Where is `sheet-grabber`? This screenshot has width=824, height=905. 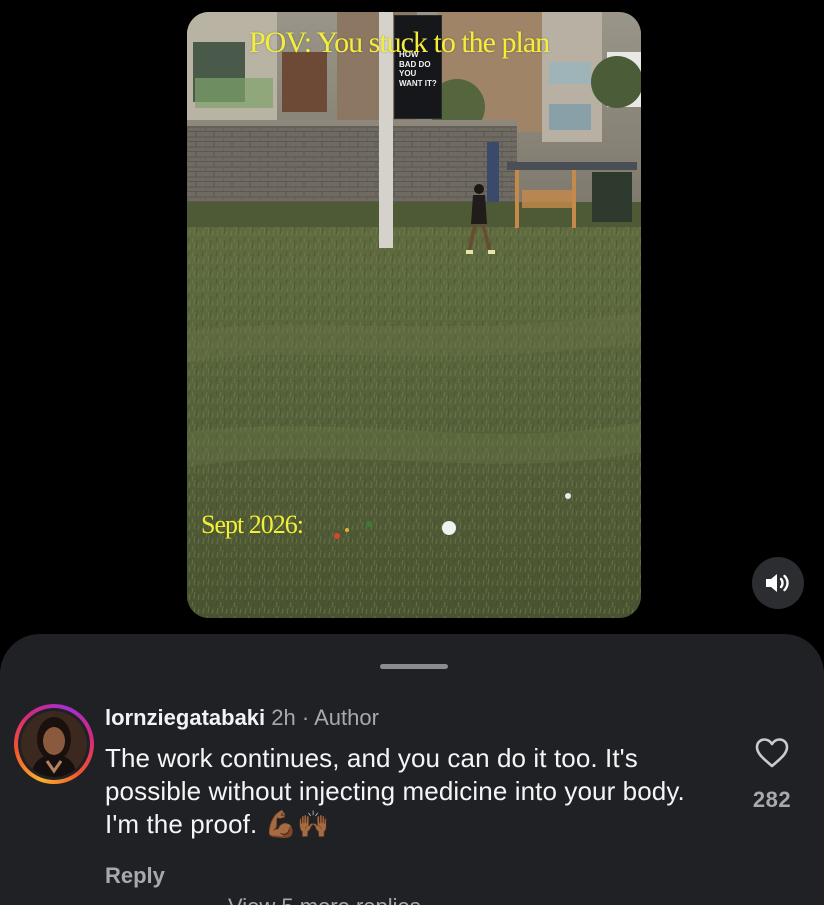
sheet-grabber is located at coordinates (414, 666).